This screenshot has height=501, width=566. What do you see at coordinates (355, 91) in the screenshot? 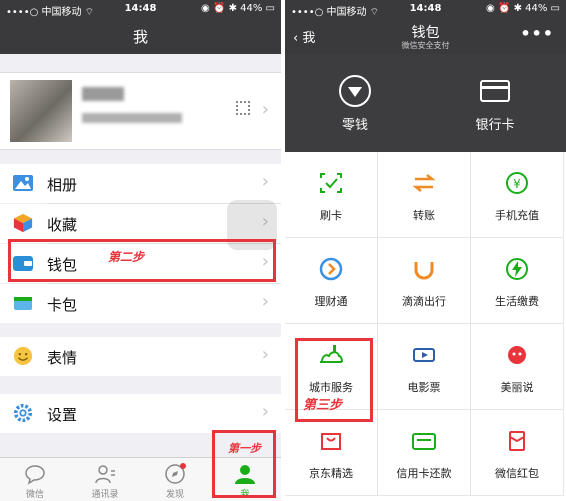
I see `balance-icon` at bounding box center [355, 91].